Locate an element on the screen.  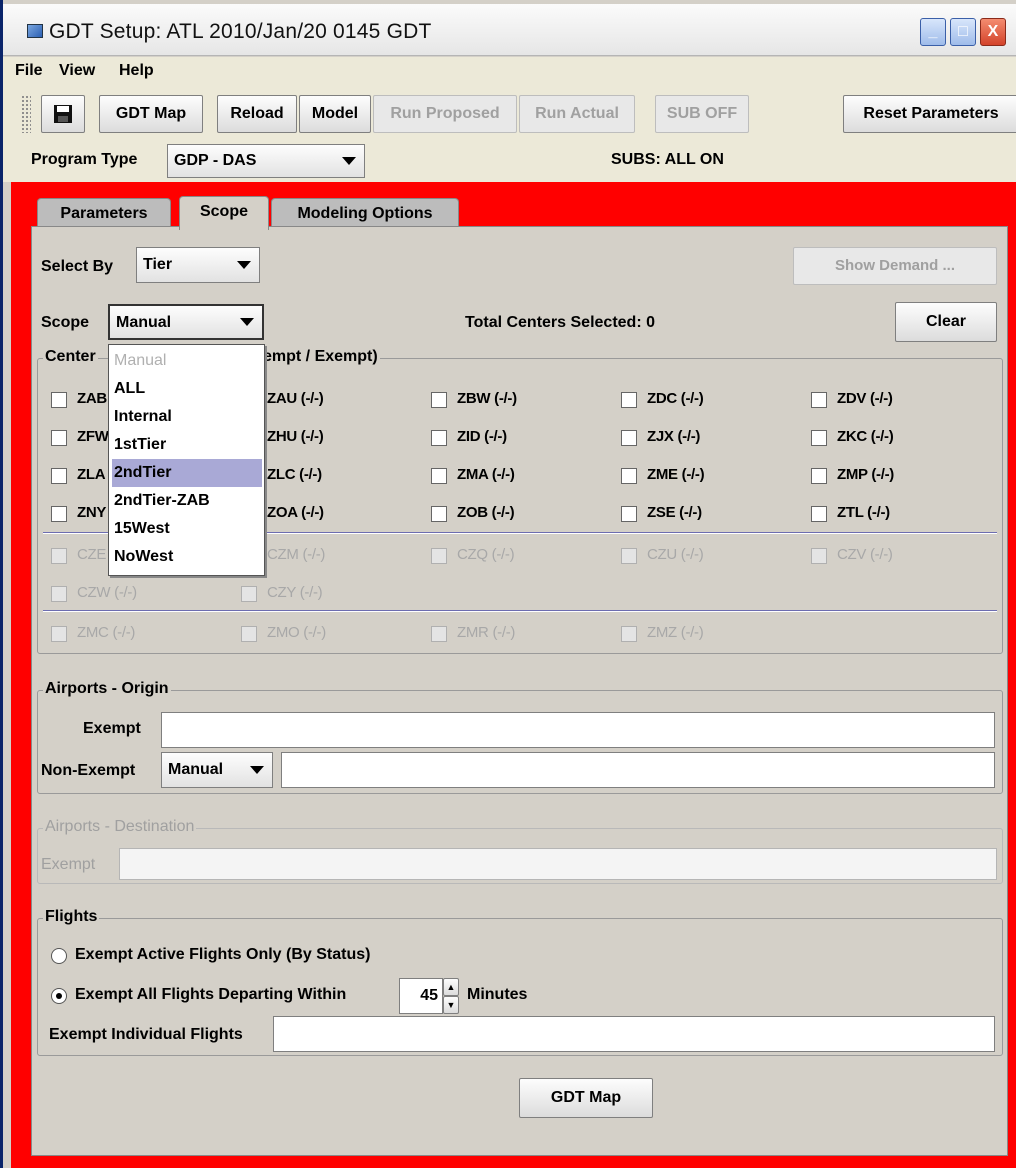
reset-parameters-button: Reset Parameters is located at coordinates (929, 114).